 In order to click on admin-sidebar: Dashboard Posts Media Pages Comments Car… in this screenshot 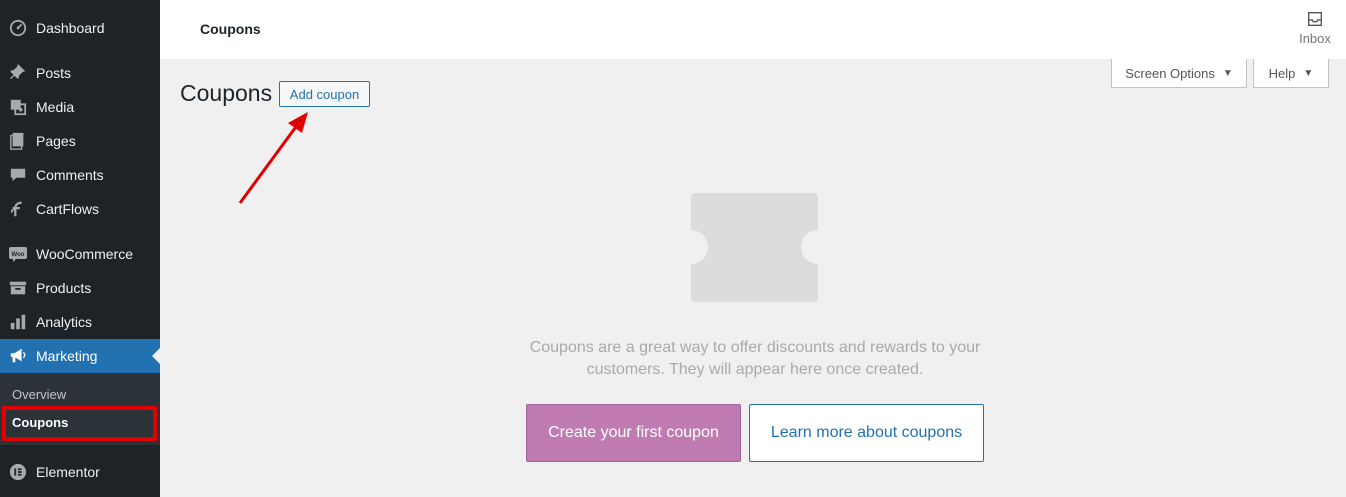, I will do `click(80, 248)`.